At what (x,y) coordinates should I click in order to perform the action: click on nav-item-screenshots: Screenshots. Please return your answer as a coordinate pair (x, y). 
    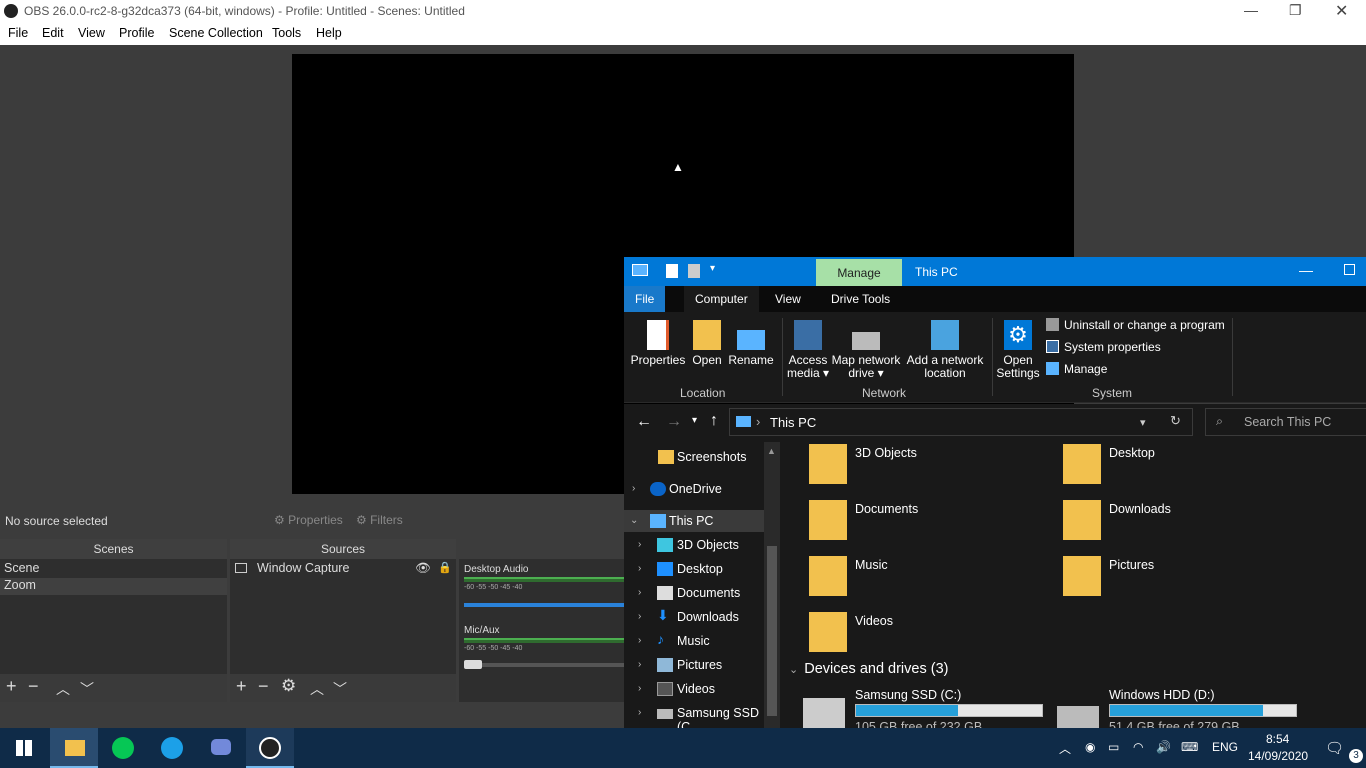
    Looking at the image, I should click on (694, 457).